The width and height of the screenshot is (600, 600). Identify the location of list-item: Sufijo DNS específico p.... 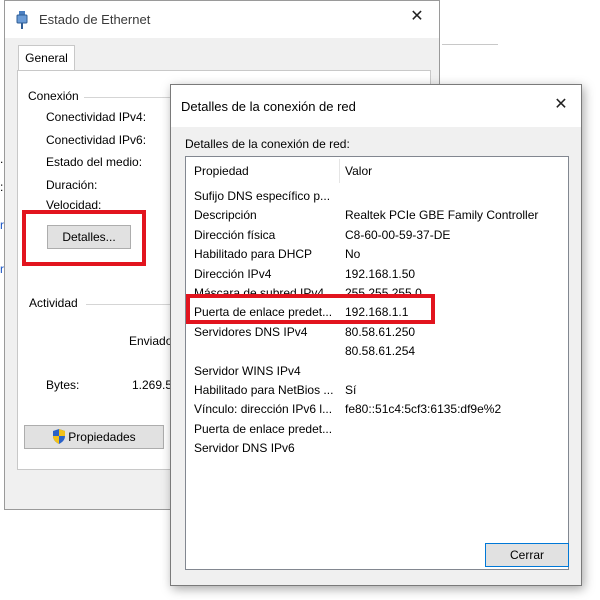
(377, 196).